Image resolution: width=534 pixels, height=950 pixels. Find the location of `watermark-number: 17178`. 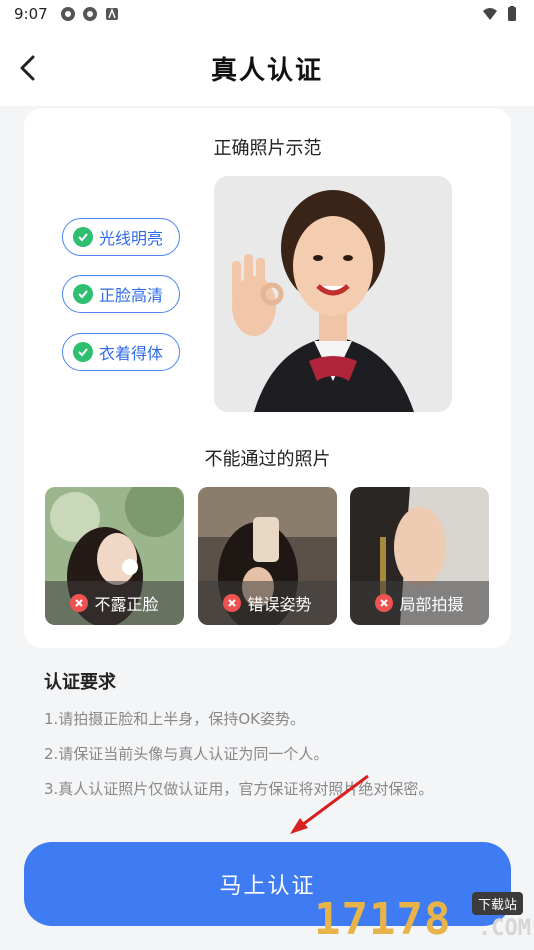

watermark-number: 17178 is located at coordinates (383, 919).